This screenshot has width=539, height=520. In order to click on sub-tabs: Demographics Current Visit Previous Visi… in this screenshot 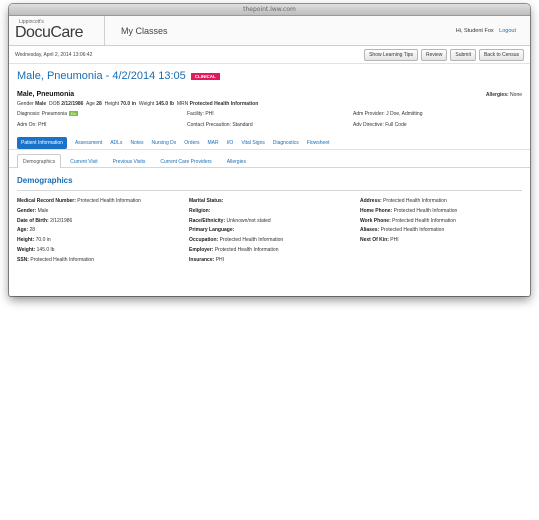, I will do `click(269, 161)`.